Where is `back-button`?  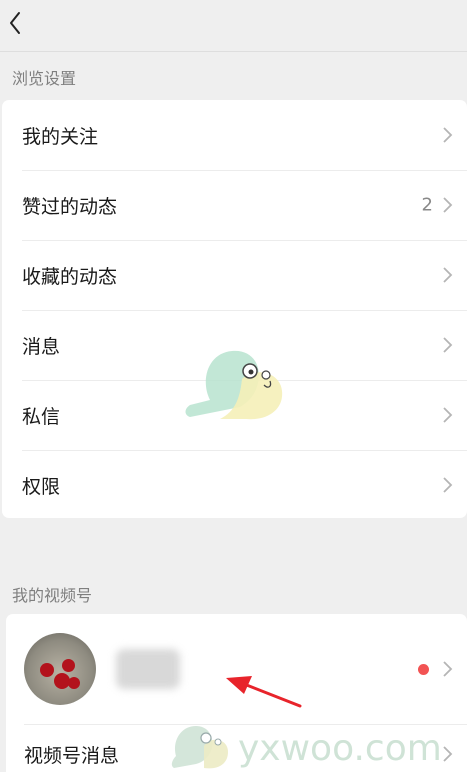 back-button is located at coordinates (19, 23).